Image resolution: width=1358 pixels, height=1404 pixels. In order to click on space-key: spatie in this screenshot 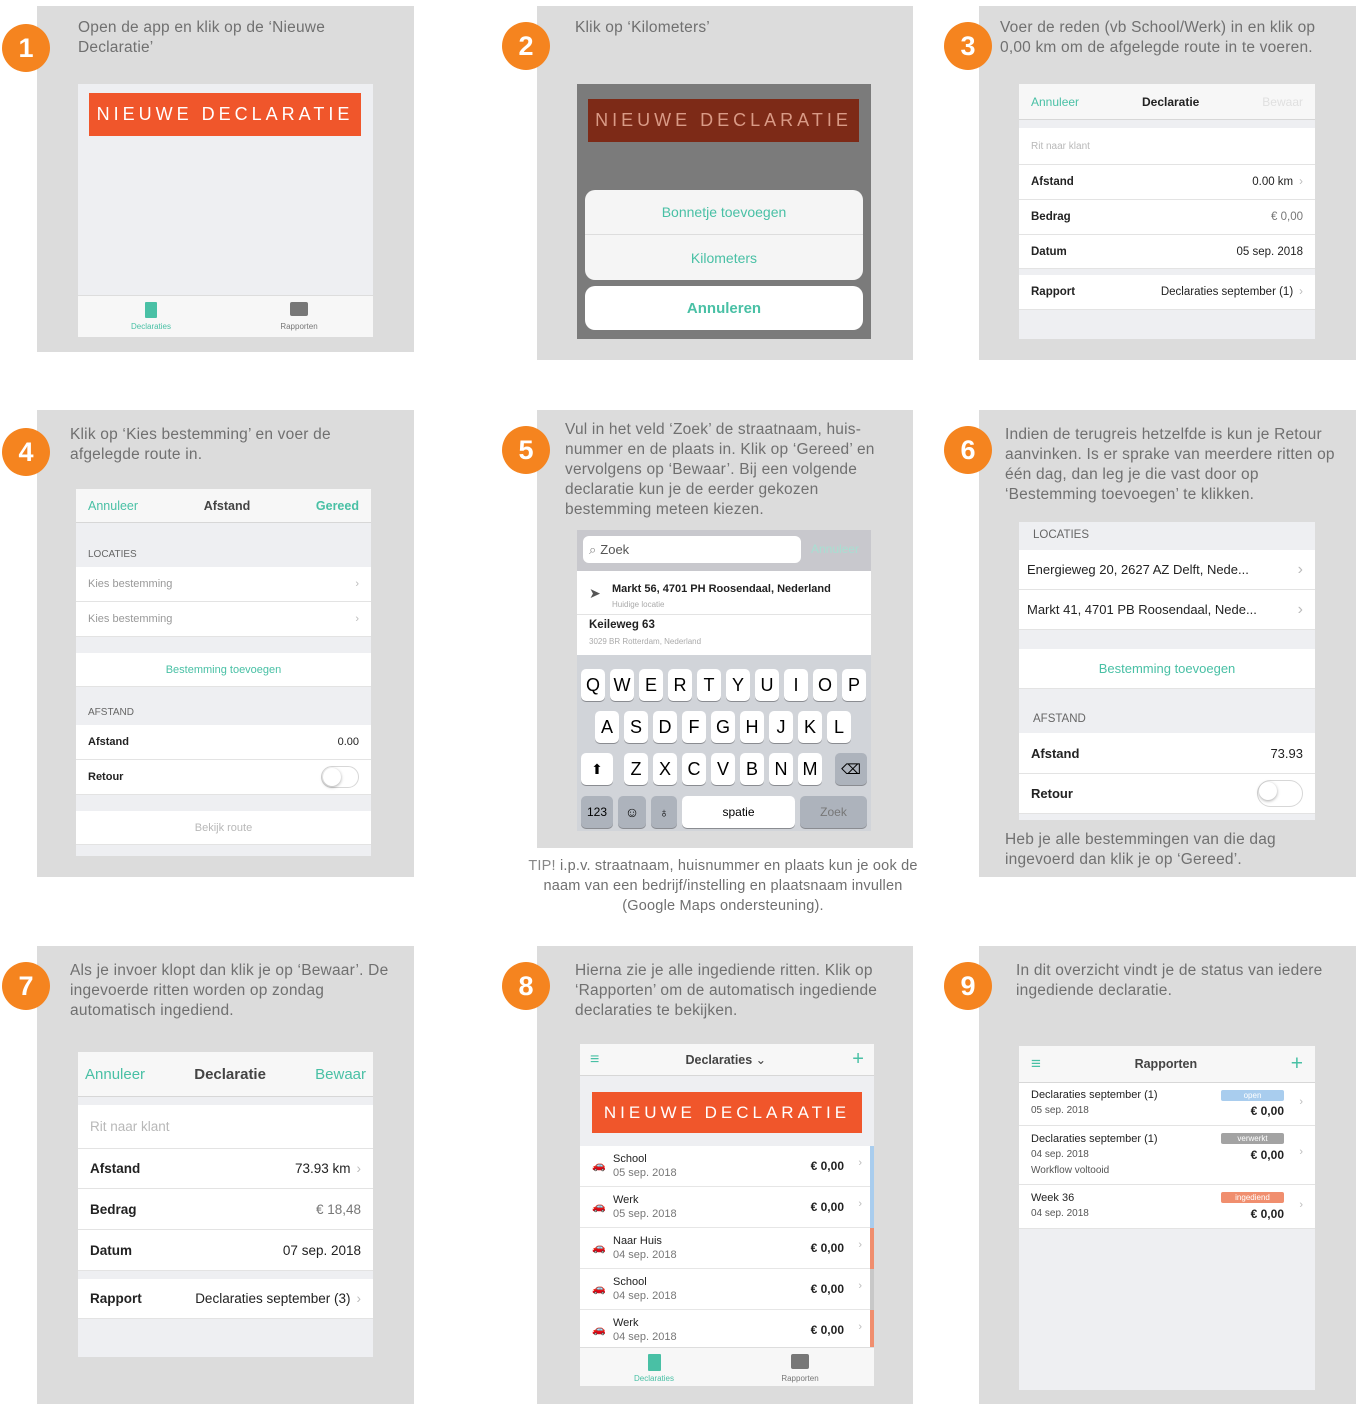, I will do `click(738, 812)`.